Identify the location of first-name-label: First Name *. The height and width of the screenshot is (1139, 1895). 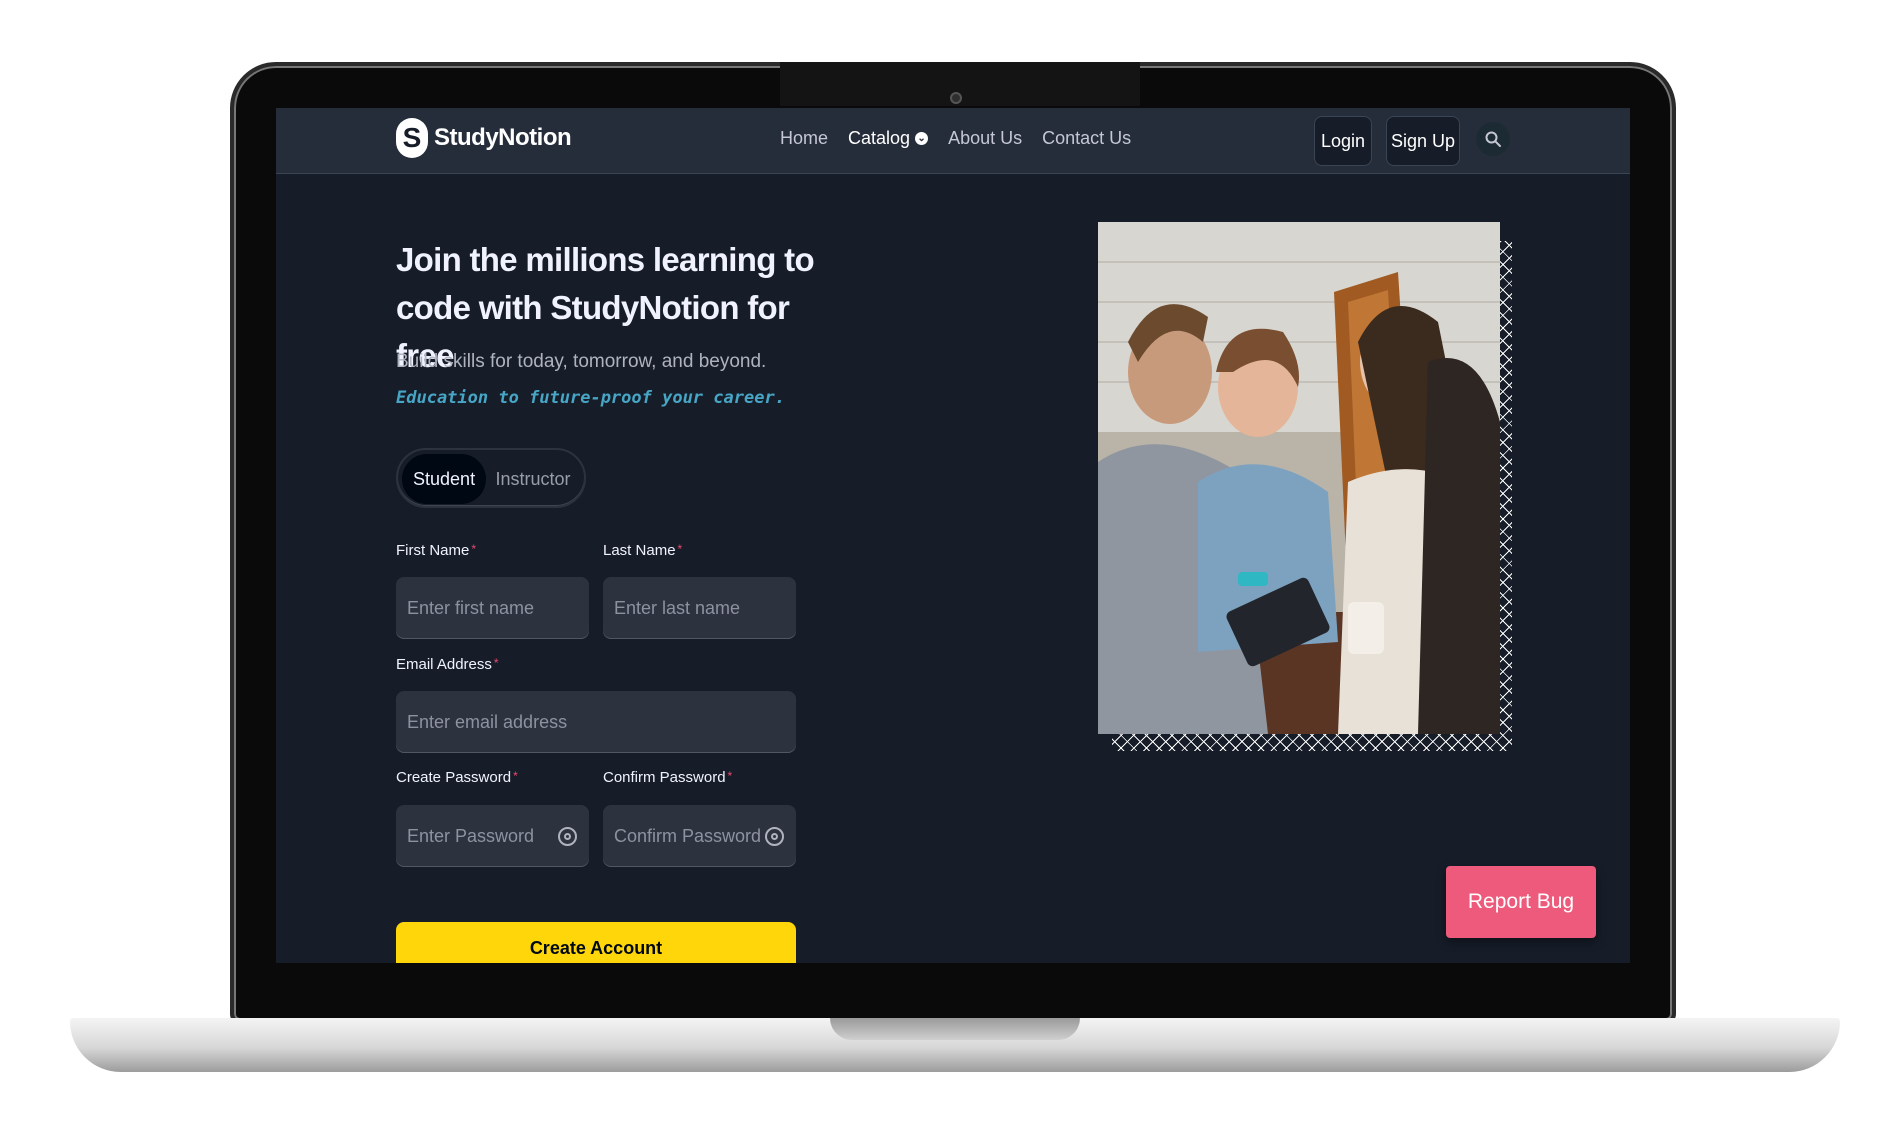
(436, 550).